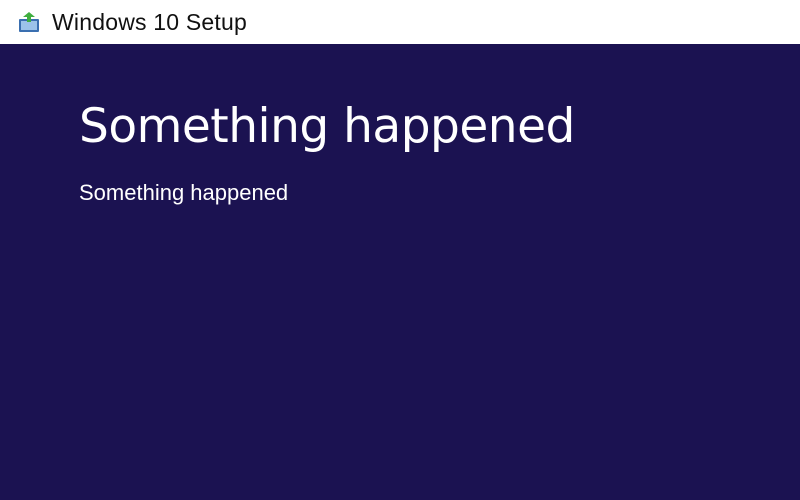  What do you see at coordinates (184, 192) in the screenshot?
I see `error-message: Something happened` at bounding box center [184, 192].